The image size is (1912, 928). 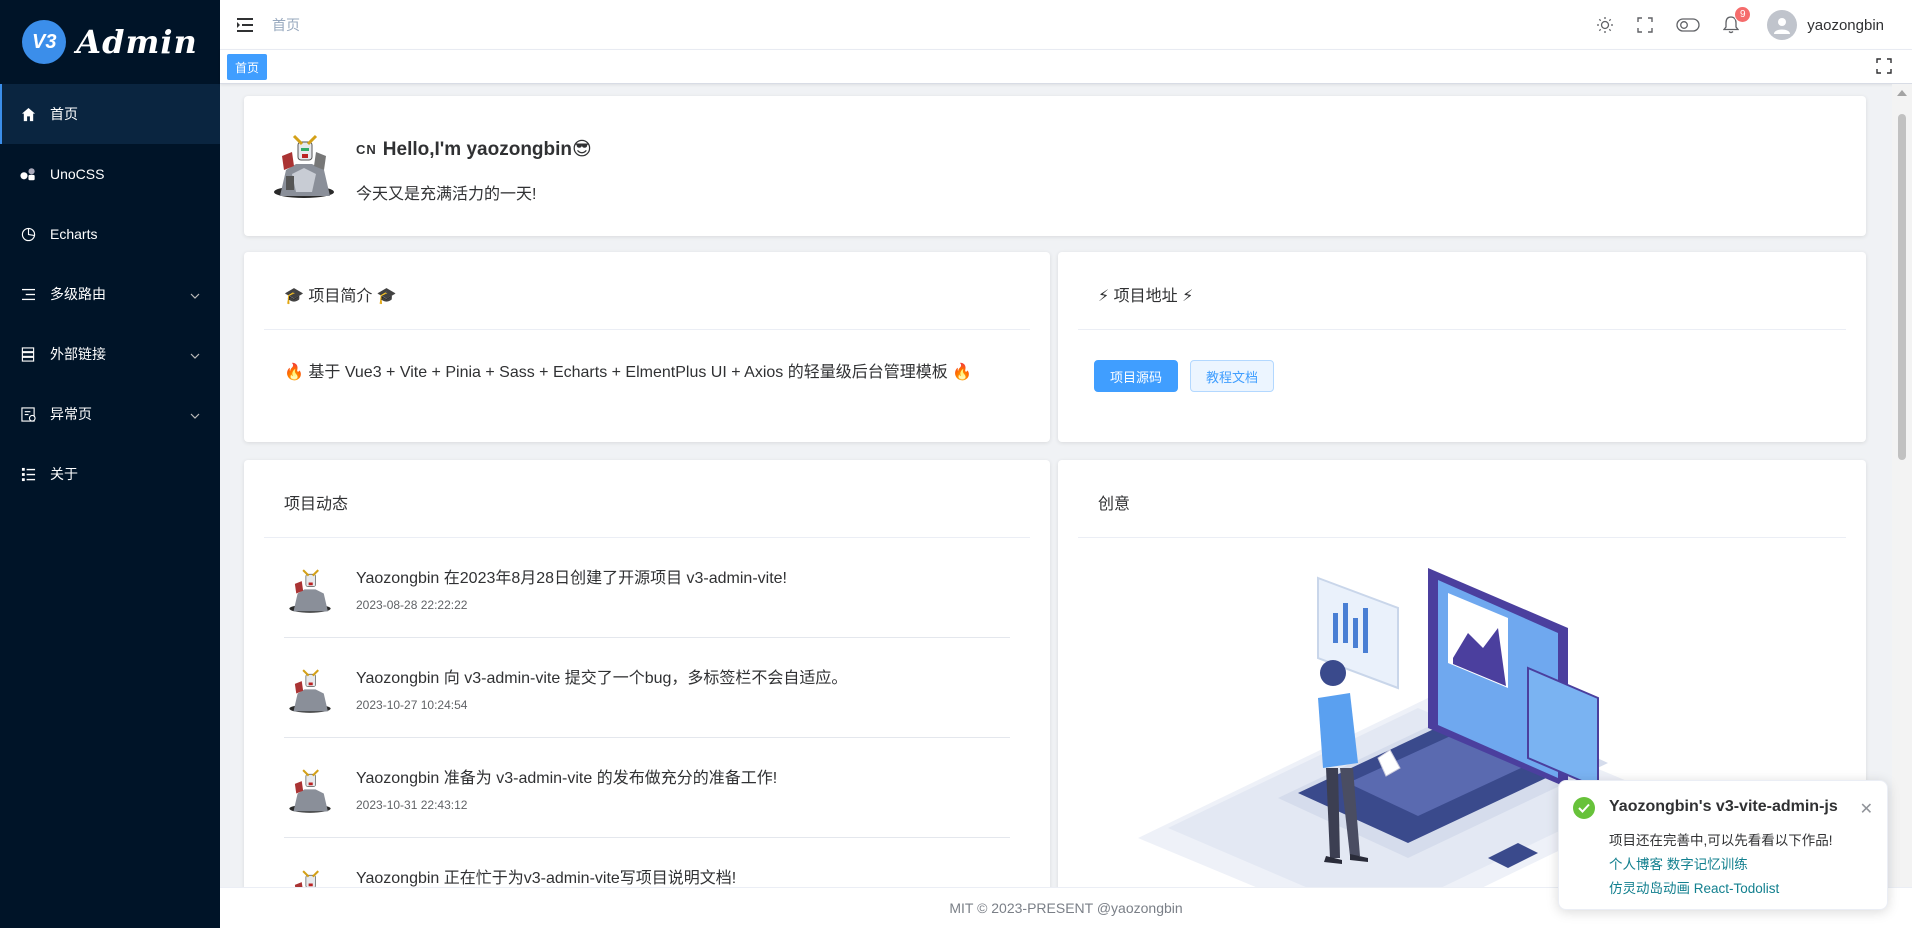 What do you see at coordinates (28, 294) in the screenshot?
I see `menu-icon` at bounding box center [28, 294].